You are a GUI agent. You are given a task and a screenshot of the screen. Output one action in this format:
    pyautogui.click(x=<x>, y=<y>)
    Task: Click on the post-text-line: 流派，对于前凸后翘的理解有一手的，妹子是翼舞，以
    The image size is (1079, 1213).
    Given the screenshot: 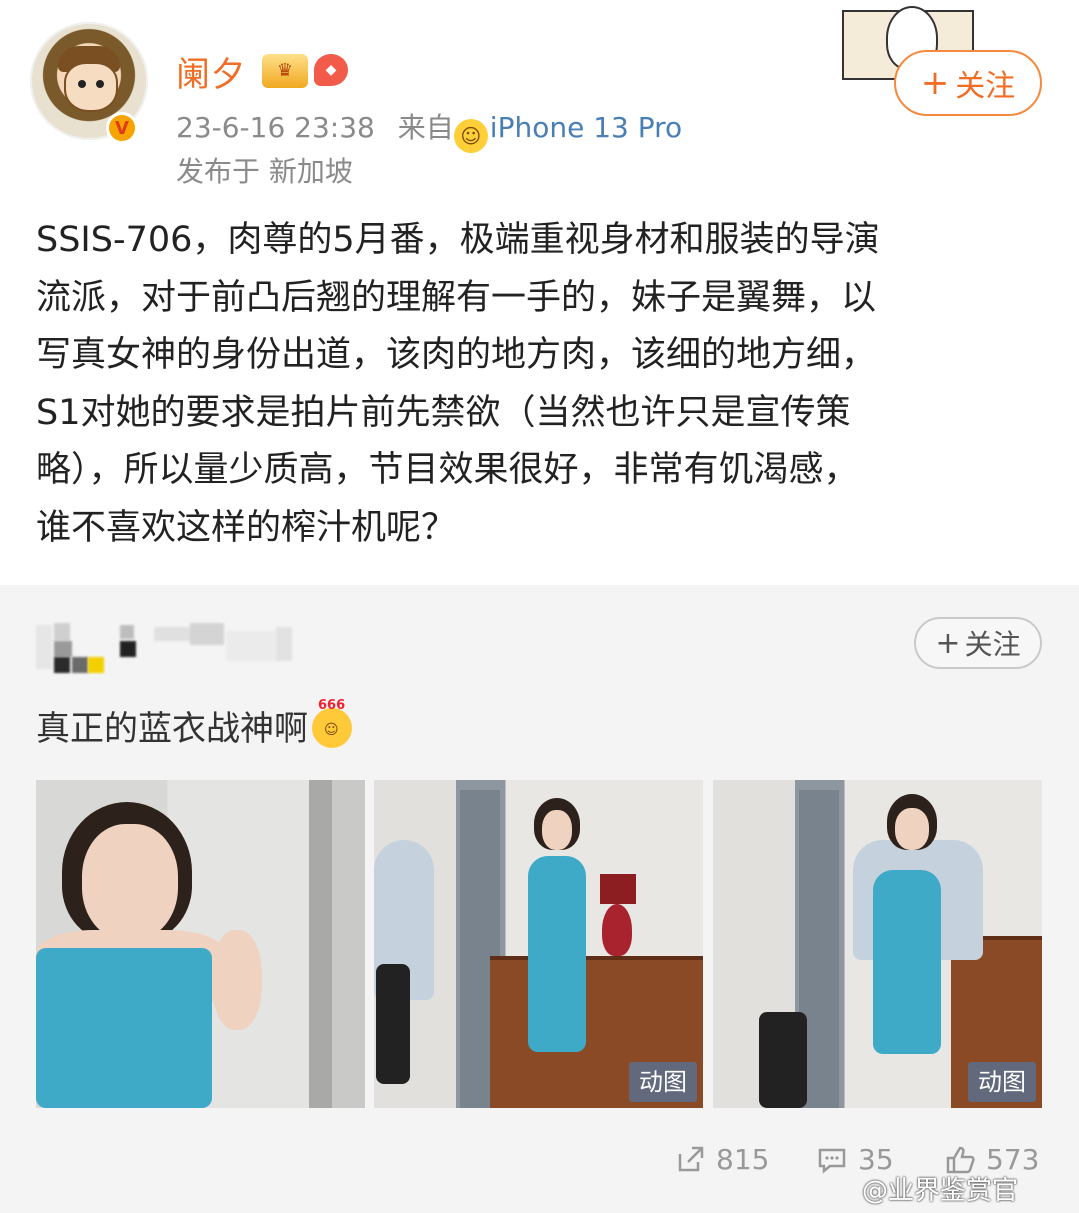 What is the action you would take?
    pyautogui.click(x=456, y=297)
    